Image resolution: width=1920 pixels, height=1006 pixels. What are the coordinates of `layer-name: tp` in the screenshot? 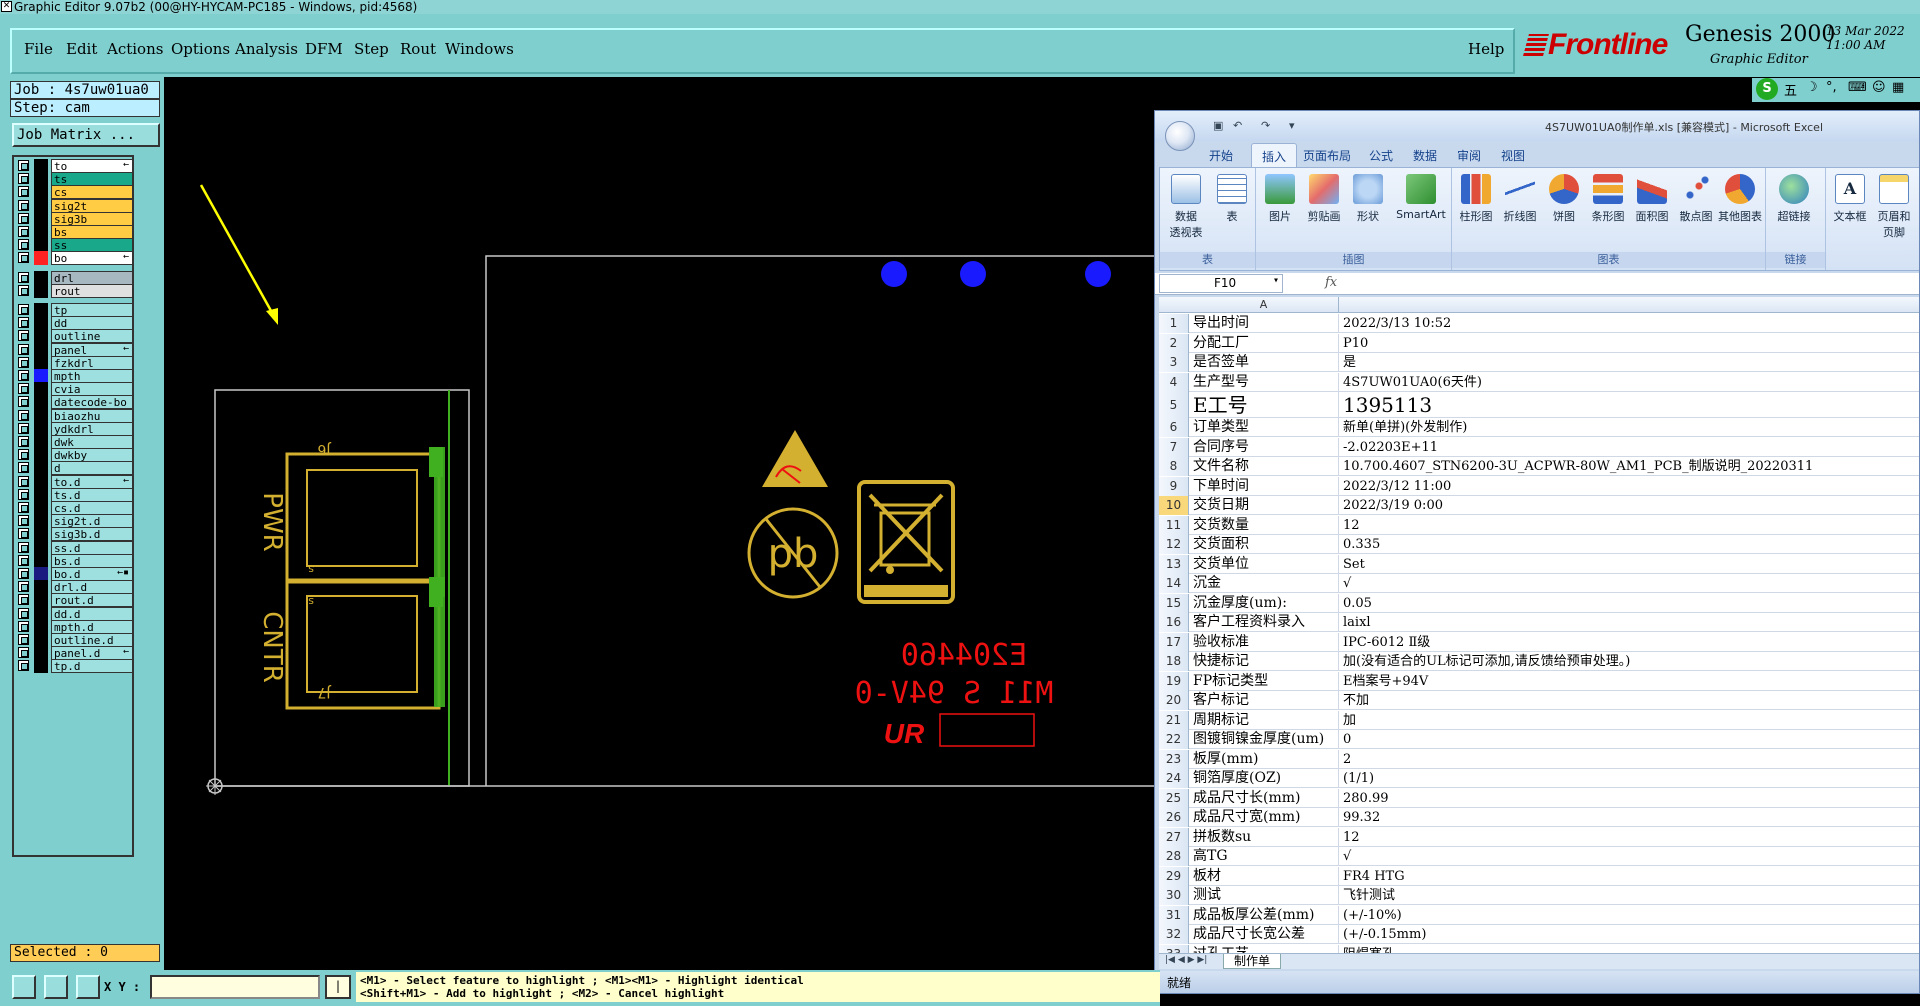 It's located at (92, 310).